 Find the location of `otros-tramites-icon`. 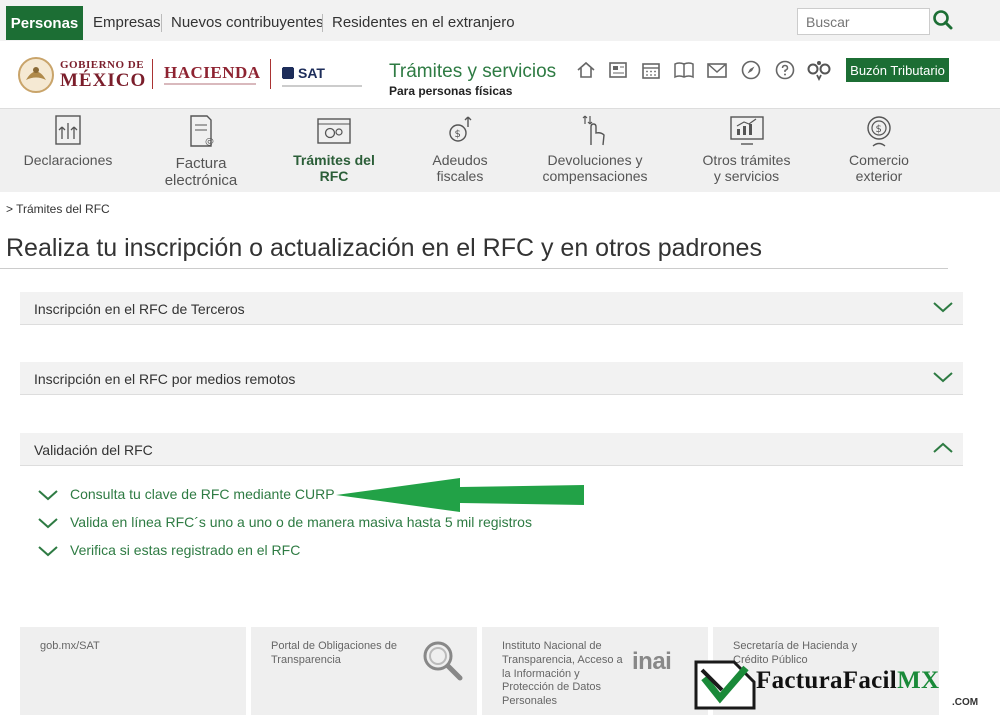

otros-tramites-icon is located at coordinates (746, 130).